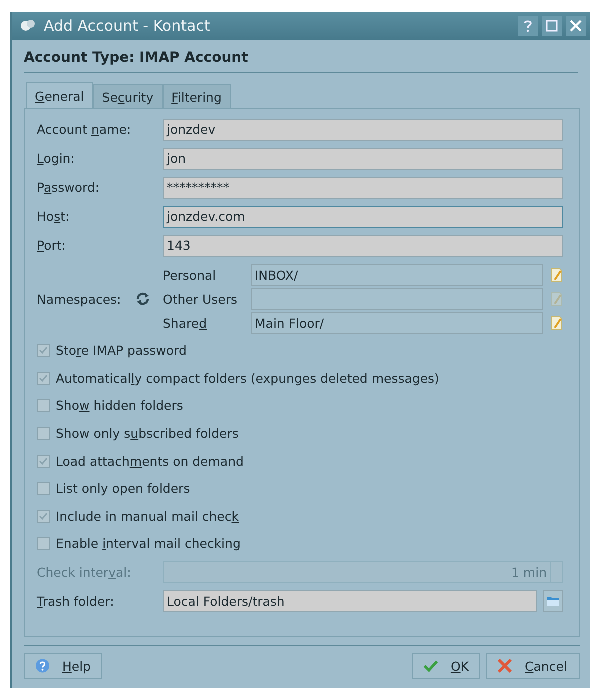 Image resolution: width=590 pixels, height=688 pixels. I want to click on ok-button: OK, so click(446, 666).